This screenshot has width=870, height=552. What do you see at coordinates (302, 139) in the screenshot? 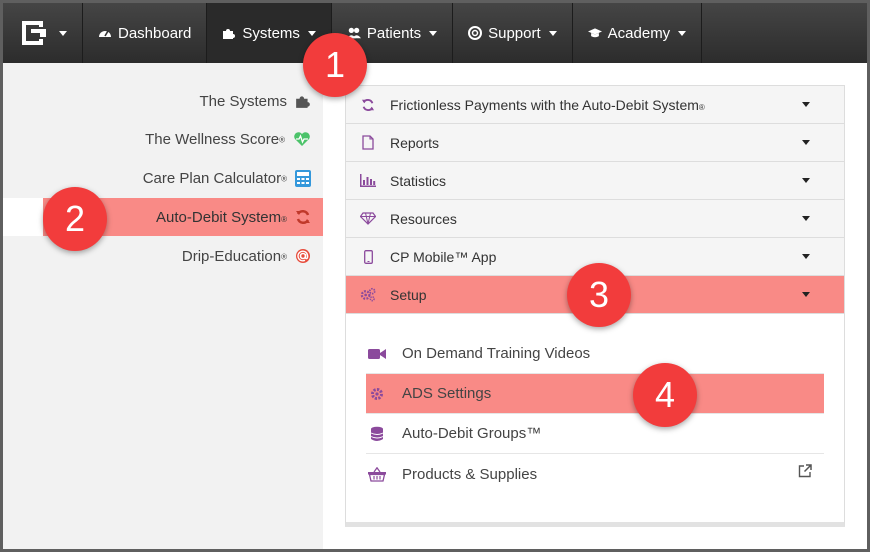
I see `heartbeat-icon` at bounding box center [302, 139].